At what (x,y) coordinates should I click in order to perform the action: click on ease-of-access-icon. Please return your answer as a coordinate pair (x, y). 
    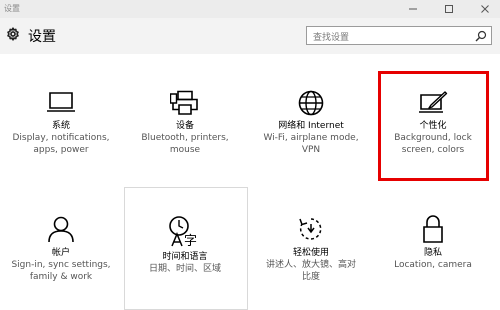
    Looking at the image, I should click on (311, 229).